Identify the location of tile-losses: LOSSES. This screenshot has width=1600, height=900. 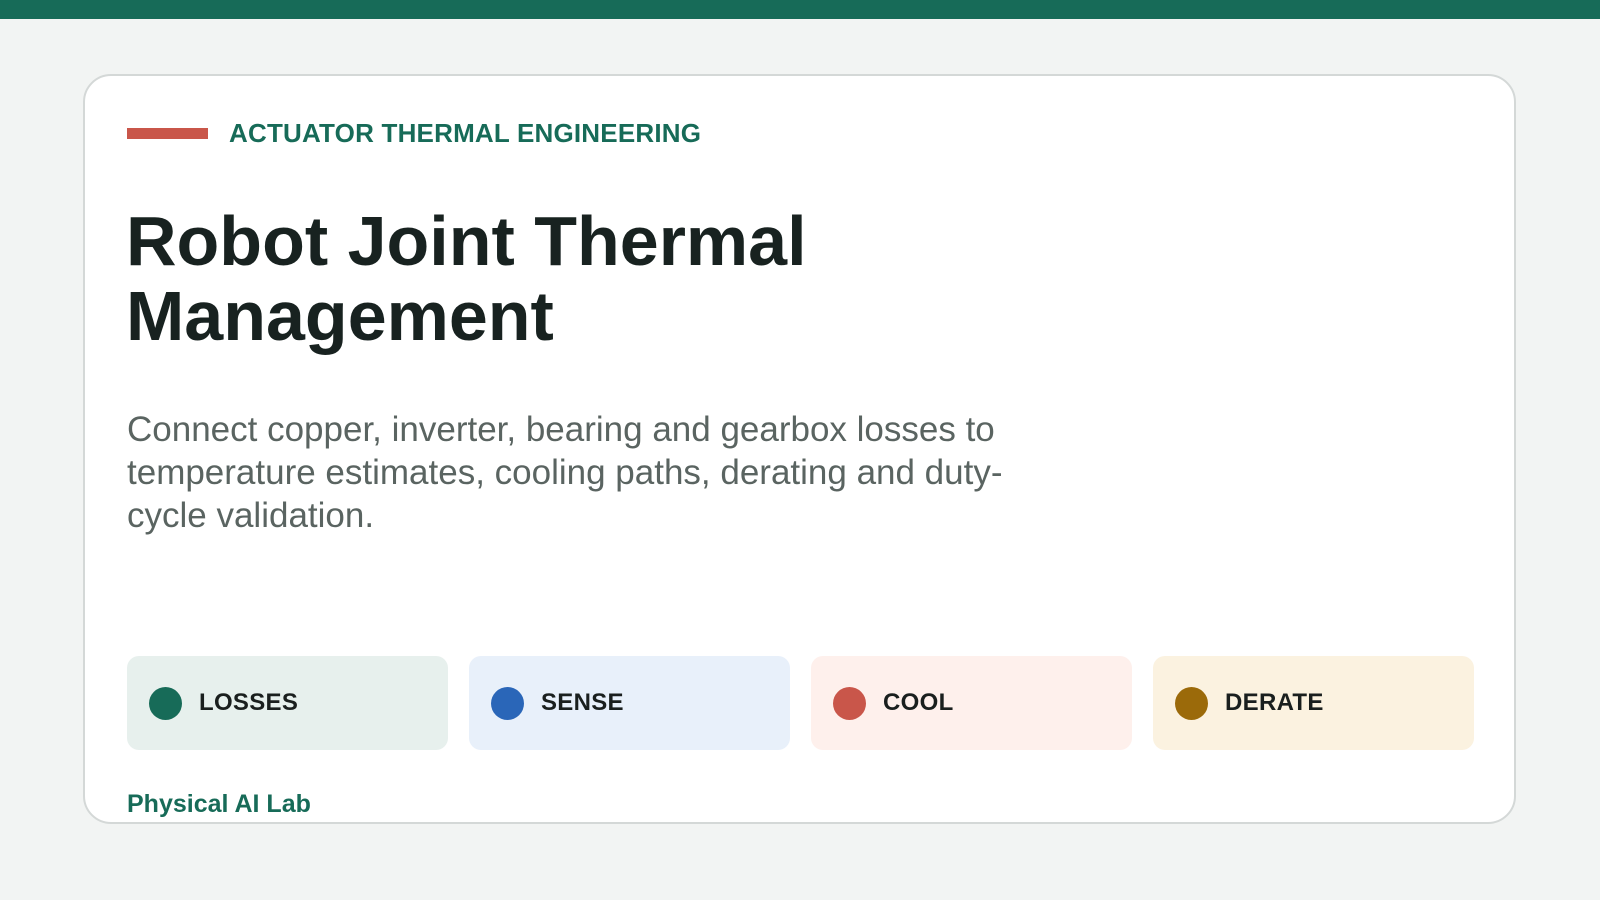
(287, 703).